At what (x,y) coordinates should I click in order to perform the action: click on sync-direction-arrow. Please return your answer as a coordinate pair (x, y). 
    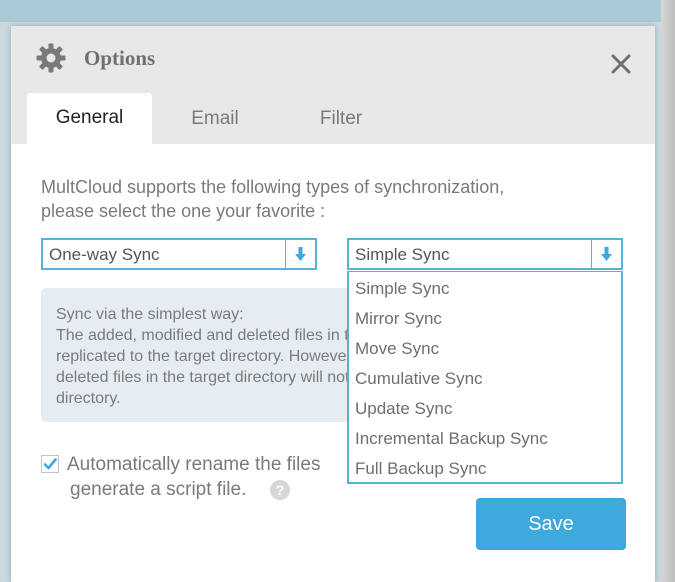
    Looking at the image, I should click on (300, 254).